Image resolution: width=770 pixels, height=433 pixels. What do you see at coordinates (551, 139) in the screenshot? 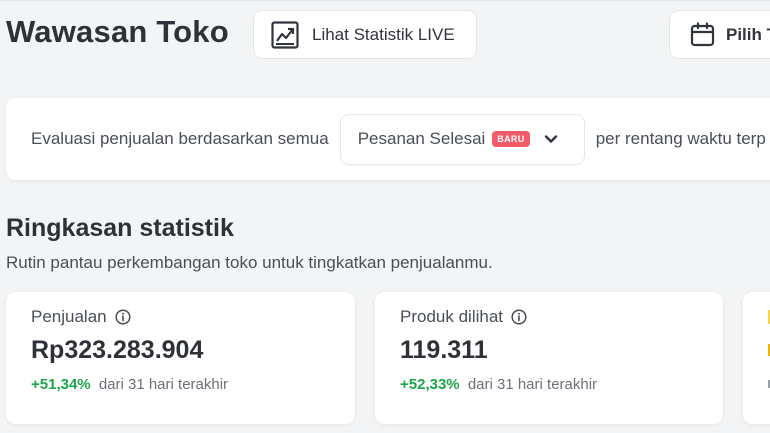
I see `chevron-down-icon` at bounding box center [551, 139].